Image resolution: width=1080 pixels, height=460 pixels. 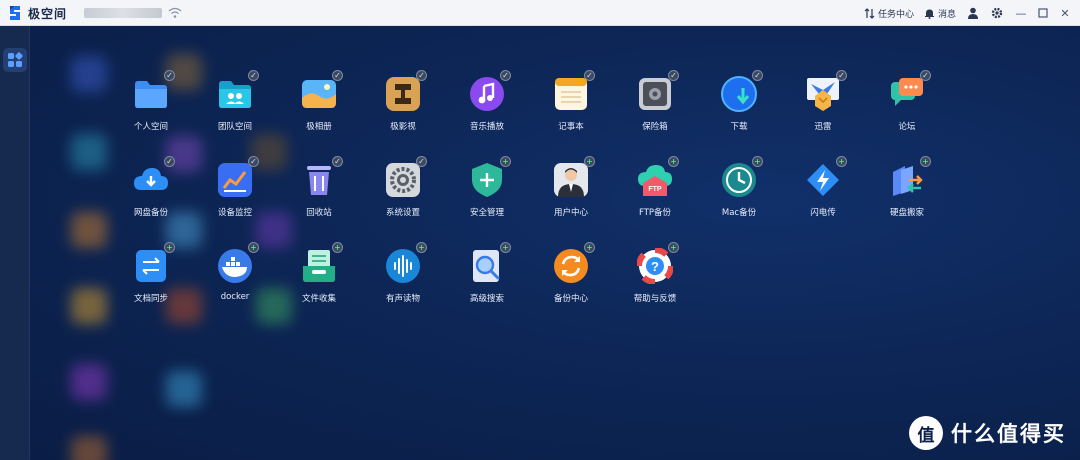 I want to click on app-logo-icon, so click(x=15, y=13).